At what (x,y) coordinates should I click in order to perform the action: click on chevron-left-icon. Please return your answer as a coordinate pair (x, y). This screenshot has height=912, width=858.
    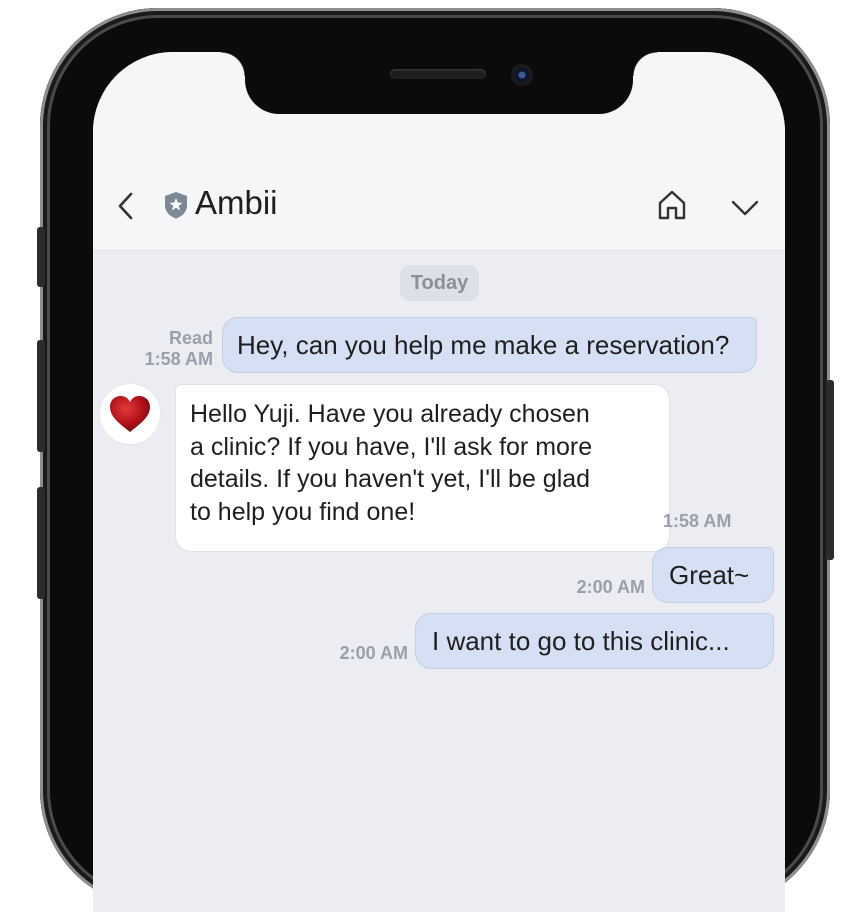
    Looking at the image, I should click on (125, 206).